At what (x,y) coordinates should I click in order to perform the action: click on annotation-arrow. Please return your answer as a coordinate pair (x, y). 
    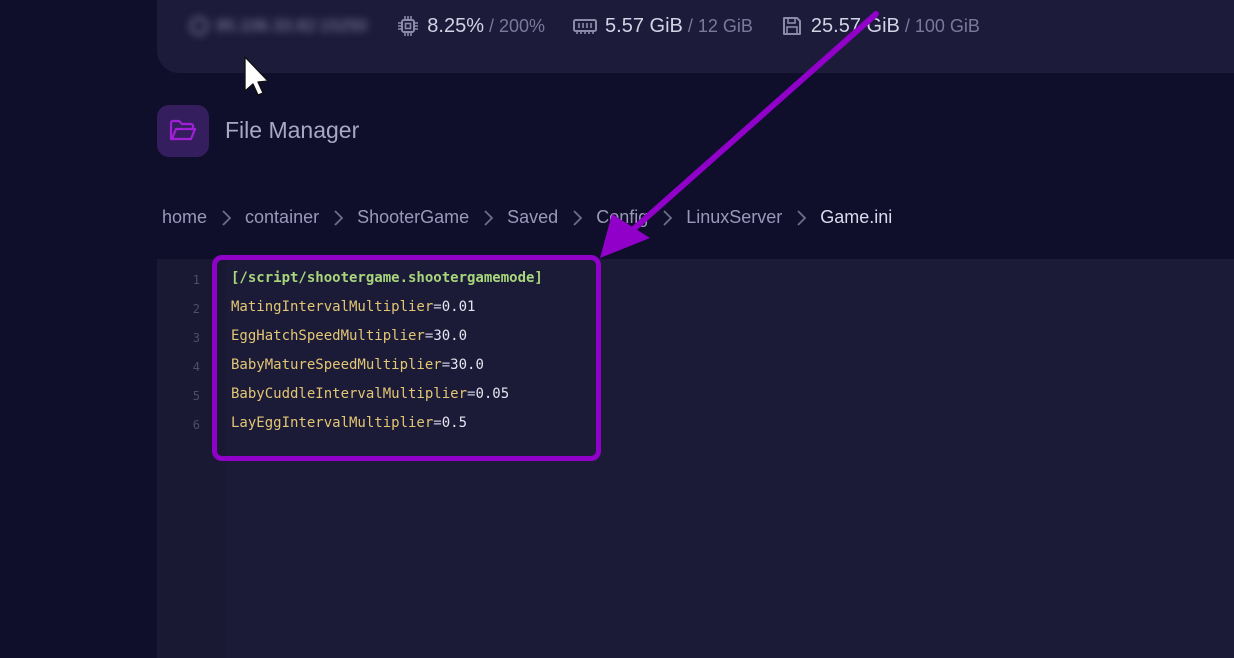
    Looking at the image, I should click on (739, 134).